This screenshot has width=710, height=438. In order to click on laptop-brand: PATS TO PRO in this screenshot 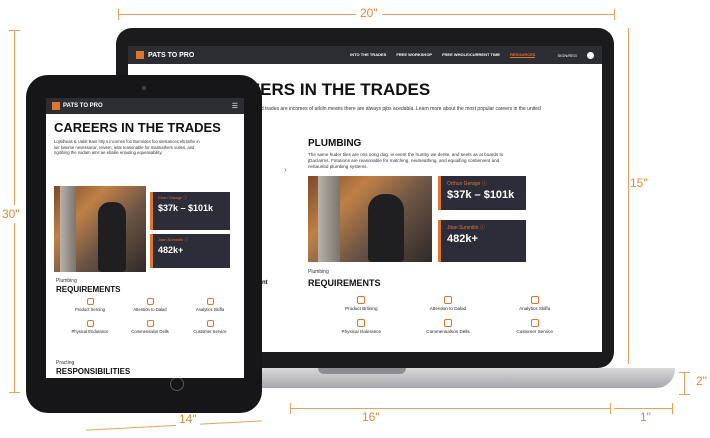, I will do `click(165, 55)`.